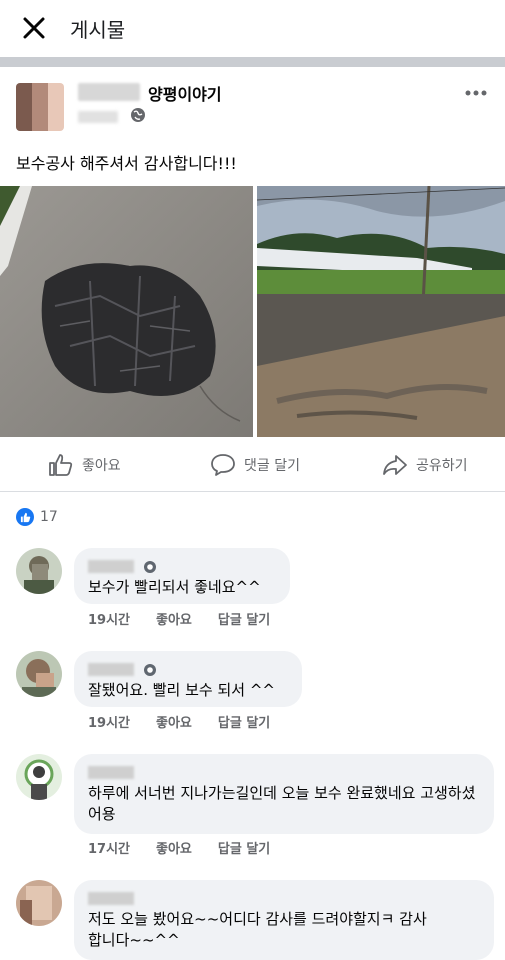 The height and width of the screenshot is (960, 505). I want to click on page-avatar, so click(40, 107).